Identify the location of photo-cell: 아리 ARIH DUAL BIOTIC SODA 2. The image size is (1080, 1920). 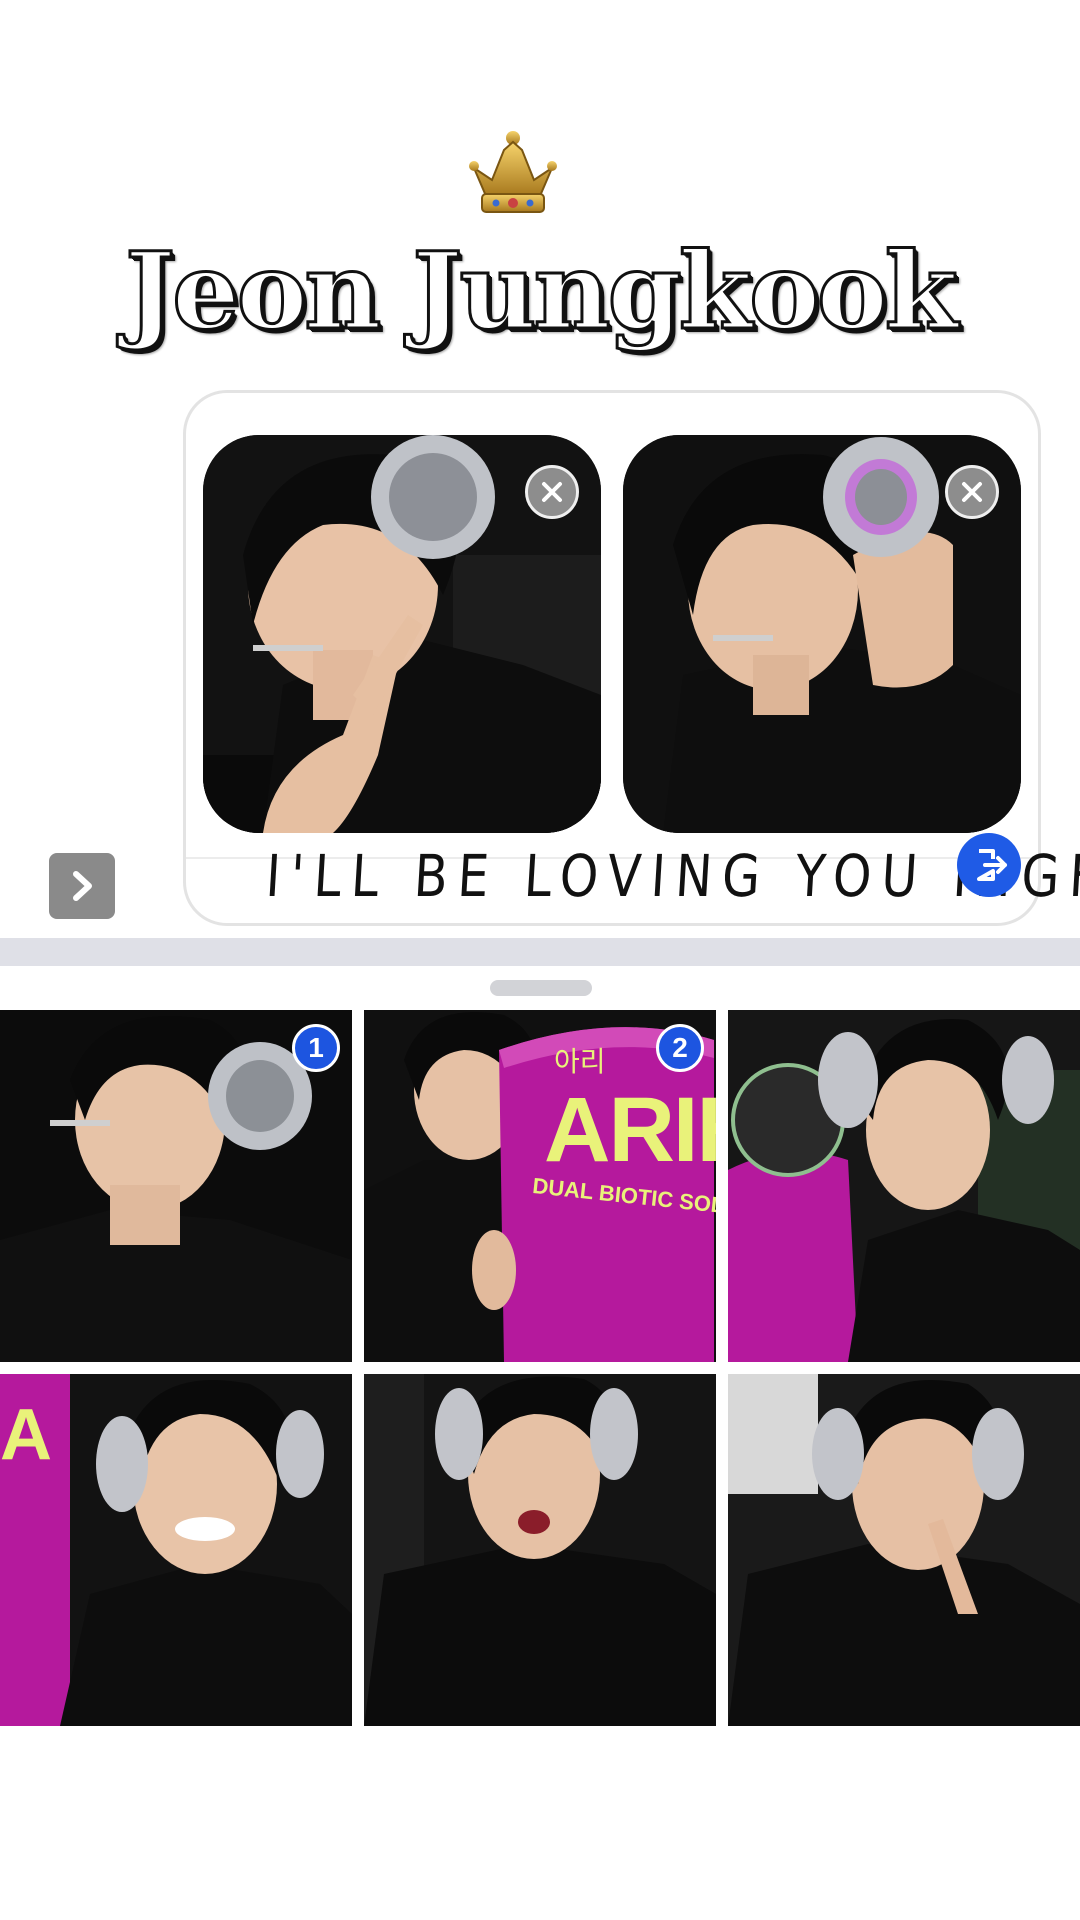
(540, 1186).